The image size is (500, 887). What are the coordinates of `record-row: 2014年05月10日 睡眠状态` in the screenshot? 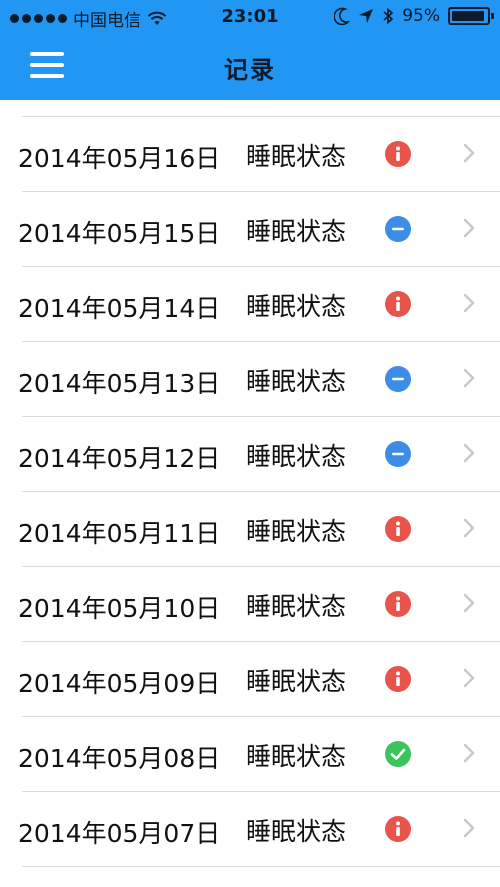 It's located at (250, 604).